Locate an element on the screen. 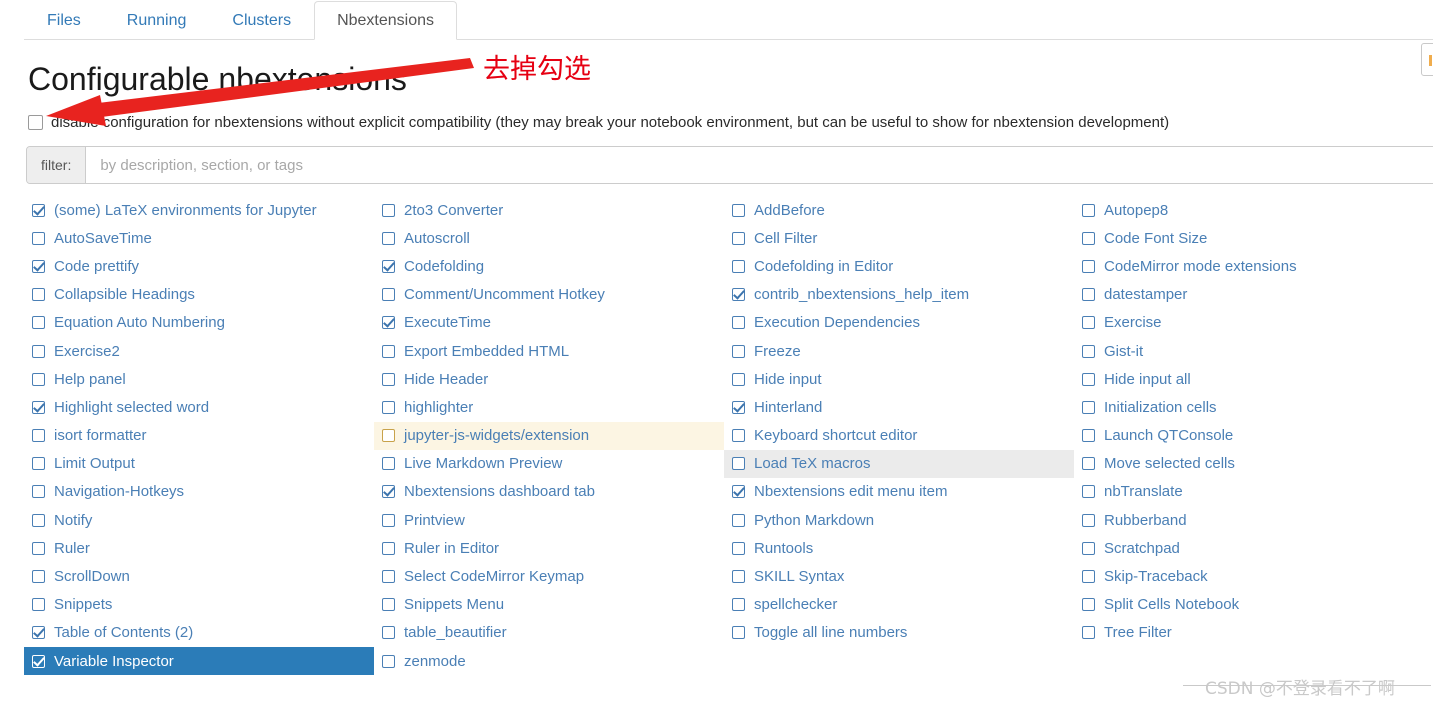 The image size is (1433, 706). tab-clusters: Clusters is located at coordinates (261, 20).